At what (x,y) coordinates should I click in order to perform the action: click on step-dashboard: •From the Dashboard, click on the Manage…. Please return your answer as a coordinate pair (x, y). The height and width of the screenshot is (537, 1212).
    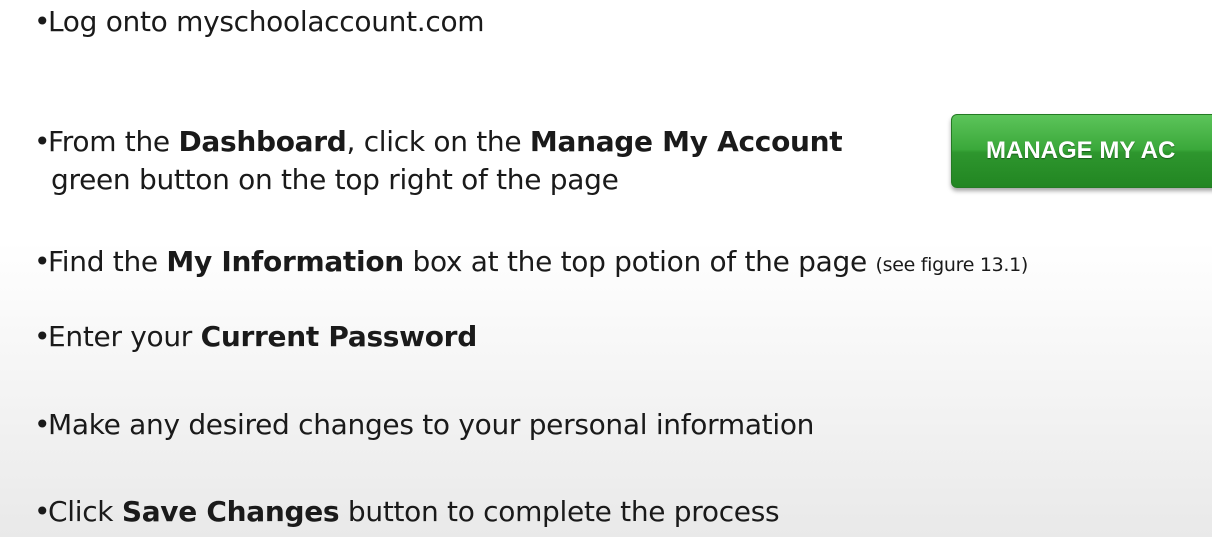
    Looking at the image, I should click on (438, 161).